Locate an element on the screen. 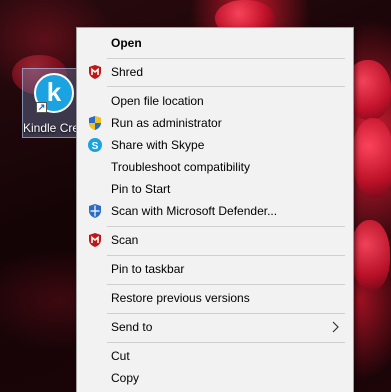 The height and width of the screenshot is (392, 391). menu-item-pin-to-taskbar: Pin to taskbar is located at coordinates (215, 269).